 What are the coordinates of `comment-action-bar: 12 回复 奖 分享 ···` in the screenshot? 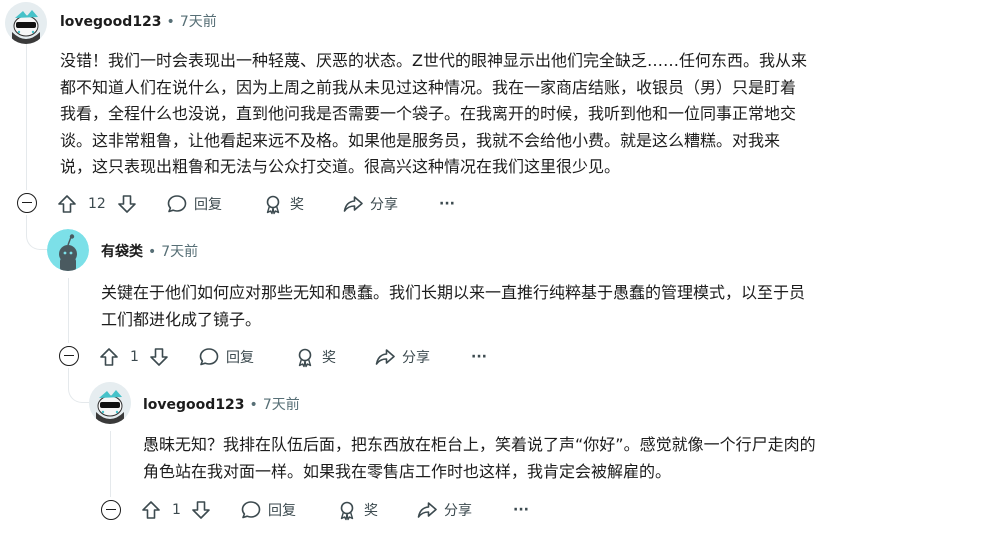 It's located at (266, 204).